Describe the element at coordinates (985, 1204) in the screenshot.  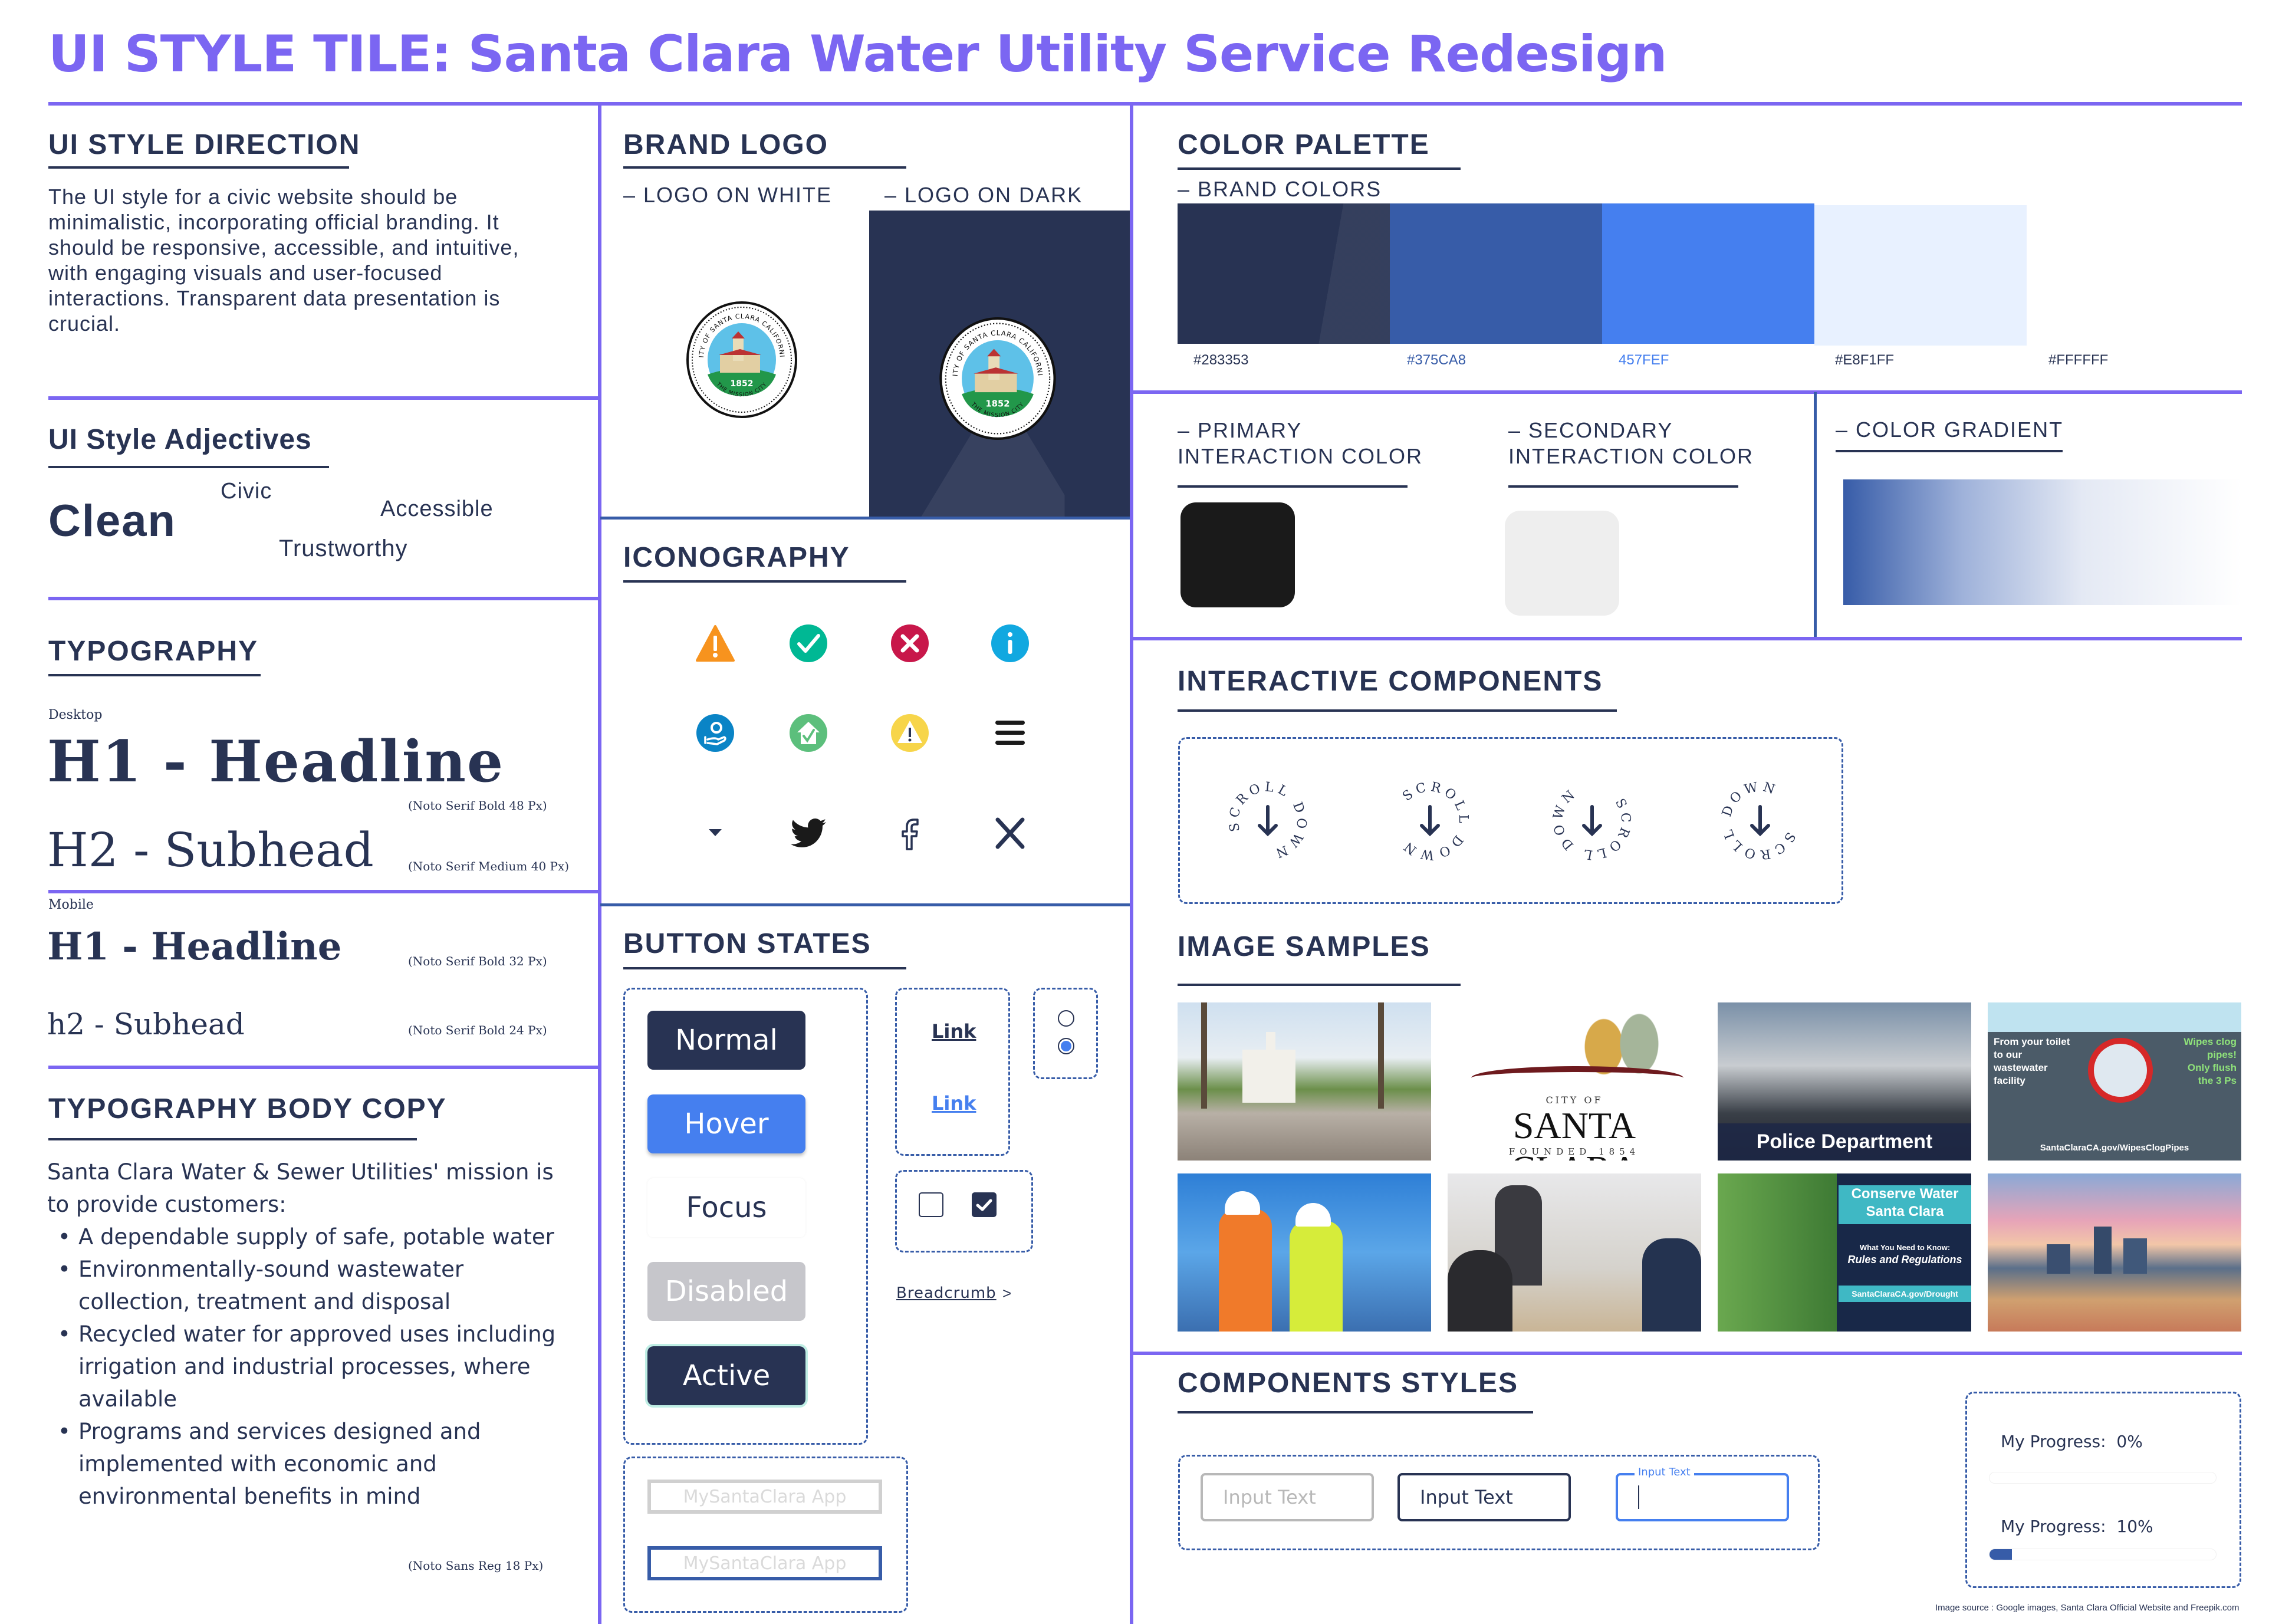
I see `checkbox-checked` at that location.